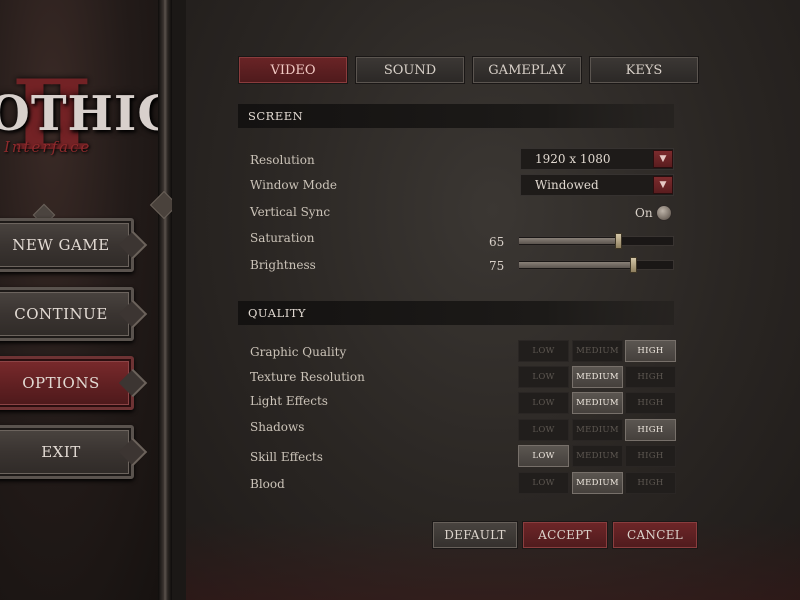 This screenshot has height=600, width=800. What do you see at coordinates (576, 265) in the screenshot?
I see `brightness-fill` at bounding box center [576, 265].